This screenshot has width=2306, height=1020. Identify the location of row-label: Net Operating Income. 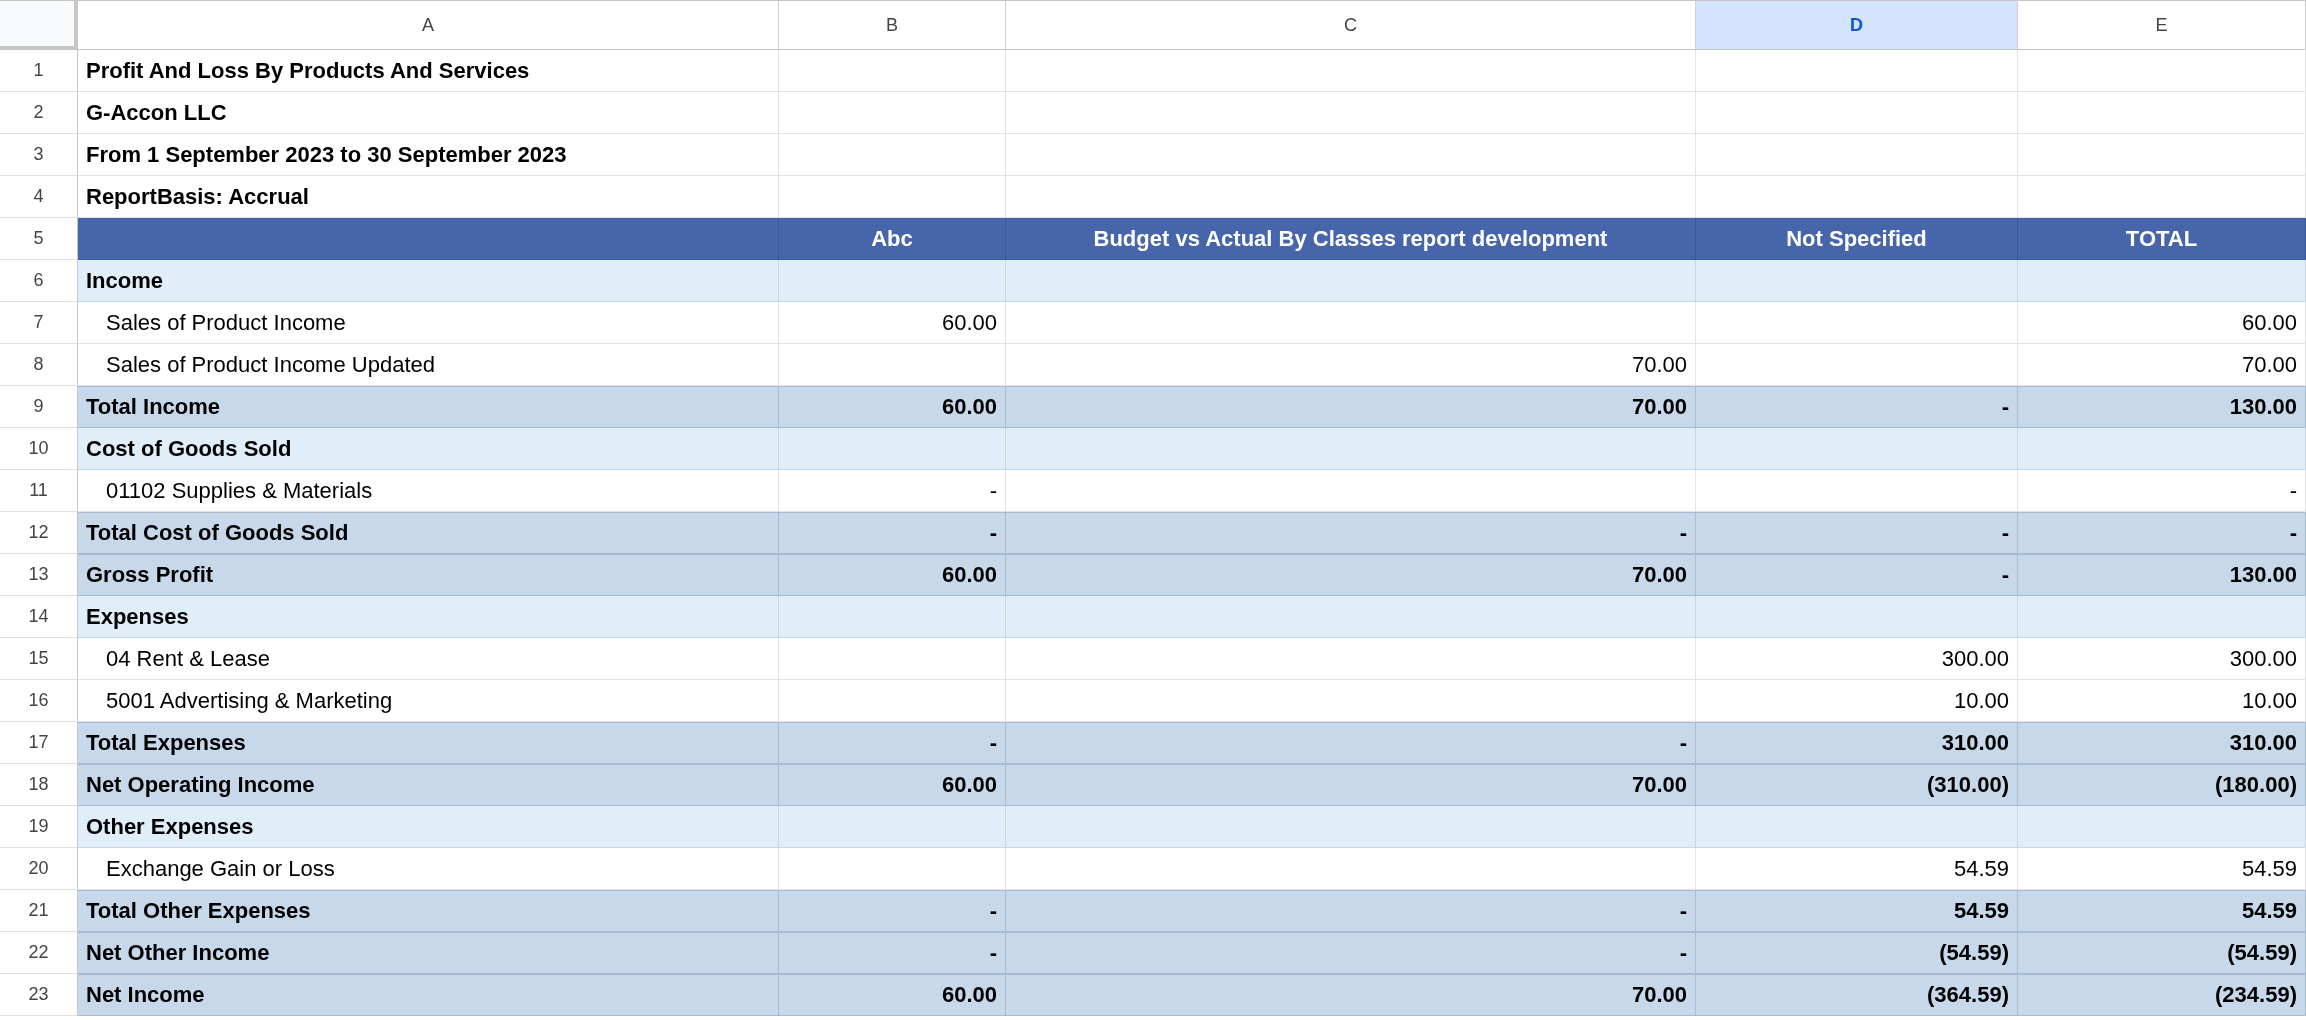
(200, 785).